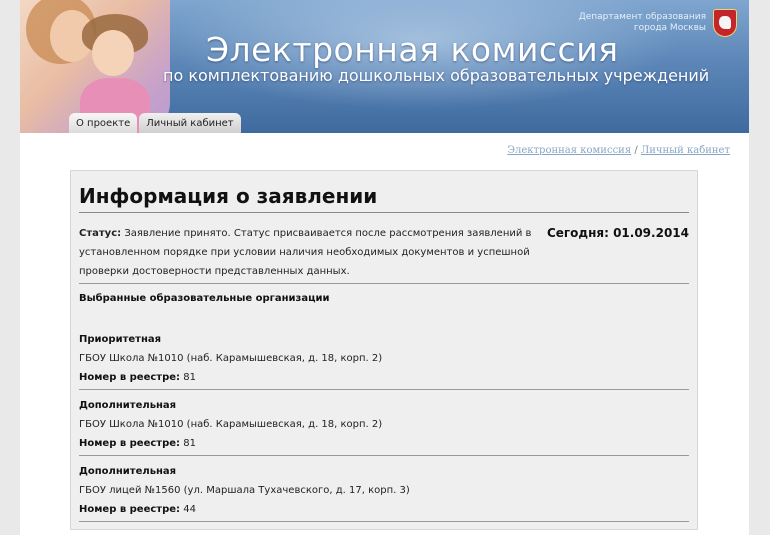  Describe the element at coordinates (113, 53) in the screenshot. I see `photo-face-child` at that location.